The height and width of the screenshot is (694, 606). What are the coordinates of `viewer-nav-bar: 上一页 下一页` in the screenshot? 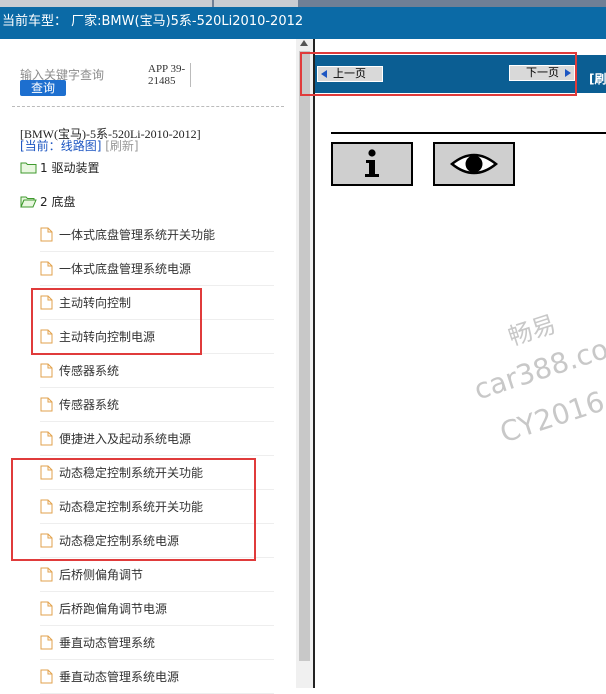 It's located at (460, 74).